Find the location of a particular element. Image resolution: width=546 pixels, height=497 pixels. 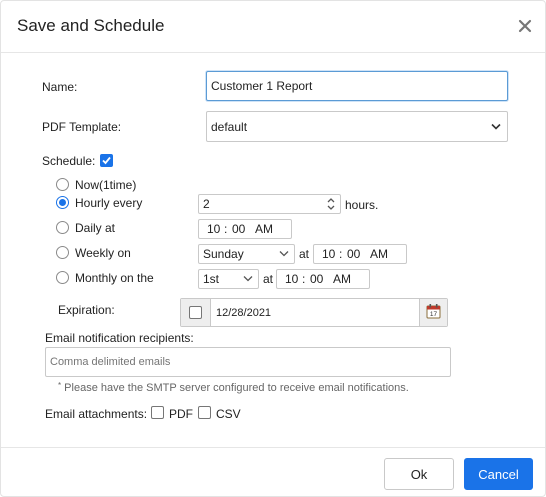

hours-suffix: hours. is located at coordinates (362, 205).